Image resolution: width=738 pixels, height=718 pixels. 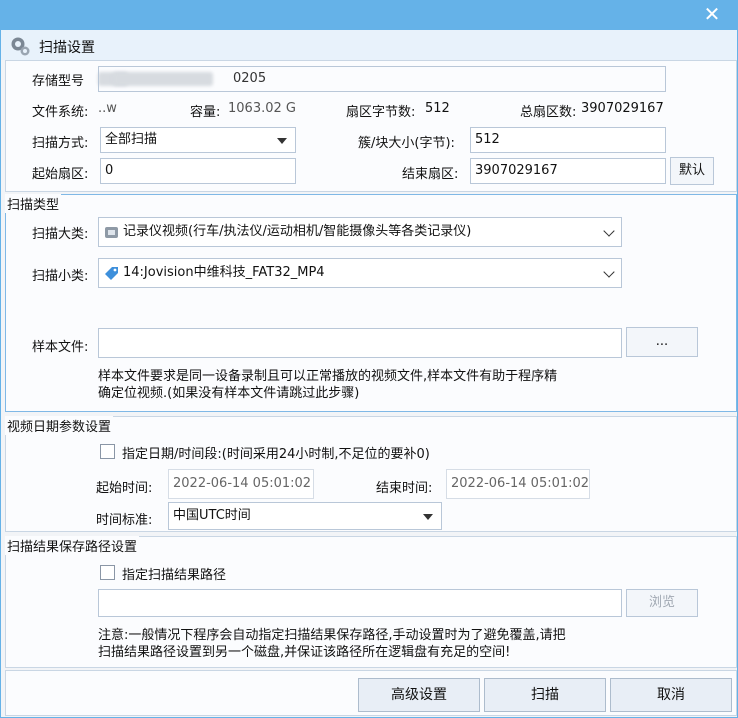 I want to click on end-time-input: 2022-06-14 05:01:02, so click(x=518, y=484).